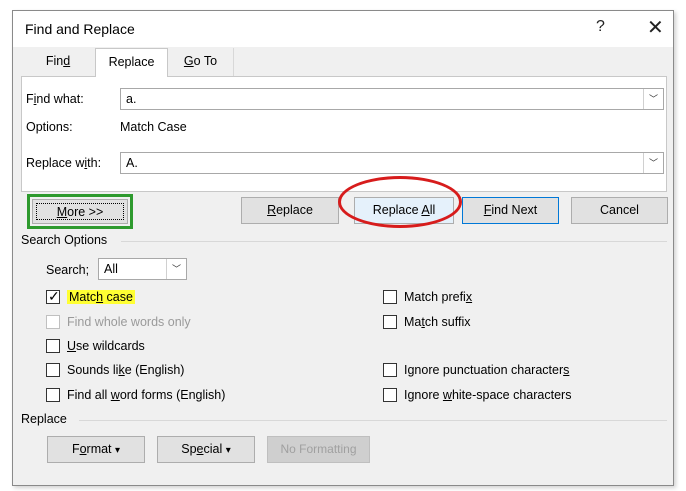  What do you see at coordinates (404, 210) in the screenshot?
I see `replace-all-button: Replace All` at bounding box center [404, 210].